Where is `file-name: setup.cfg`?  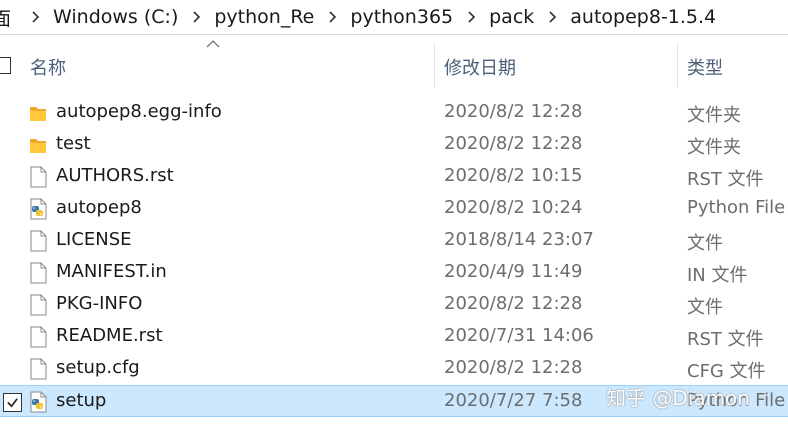 file-name: setup.cfg is located at coordinates (98, 367).